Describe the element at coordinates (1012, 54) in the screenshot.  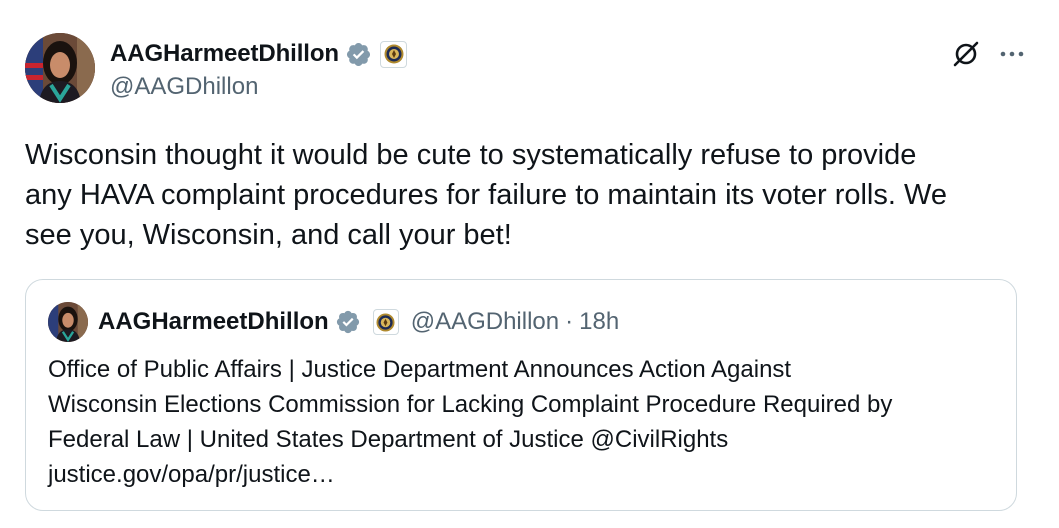
I see `more-icon` at that location.